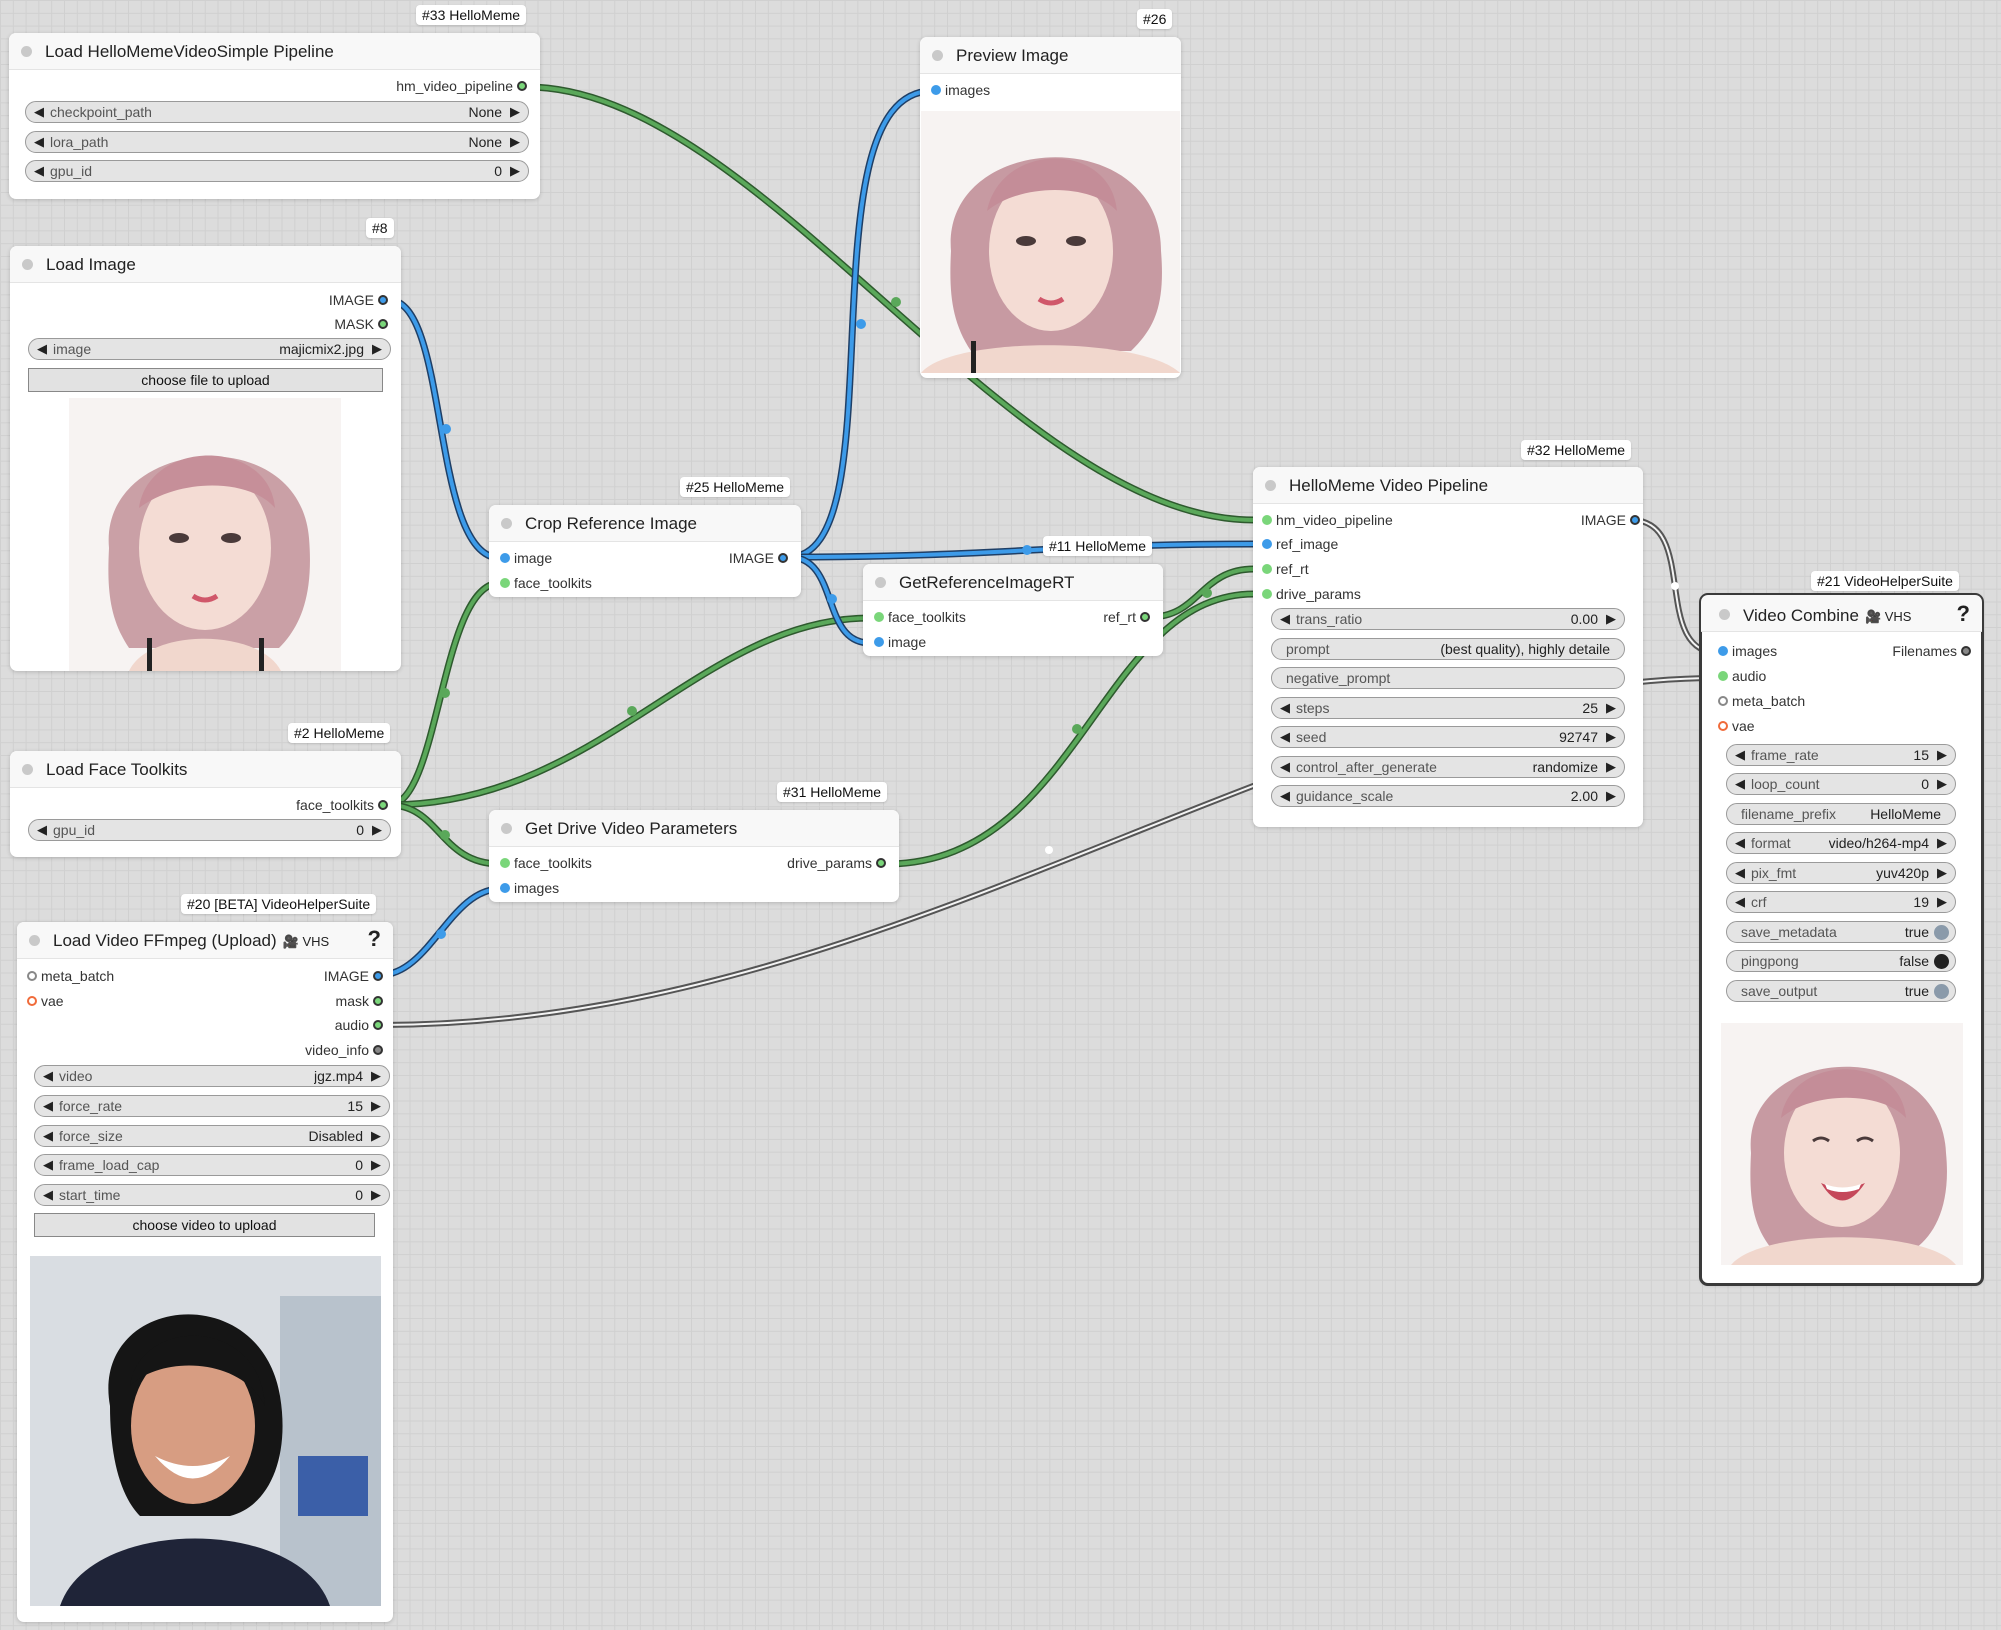 The height and width of the screenshot is (1630, 2001). What do you see at coordinates (1841, 784) in the screenshot?
I see `widget-loop-count: ◀ loop_count 0 ▶` at bounding box center [1841, 784].